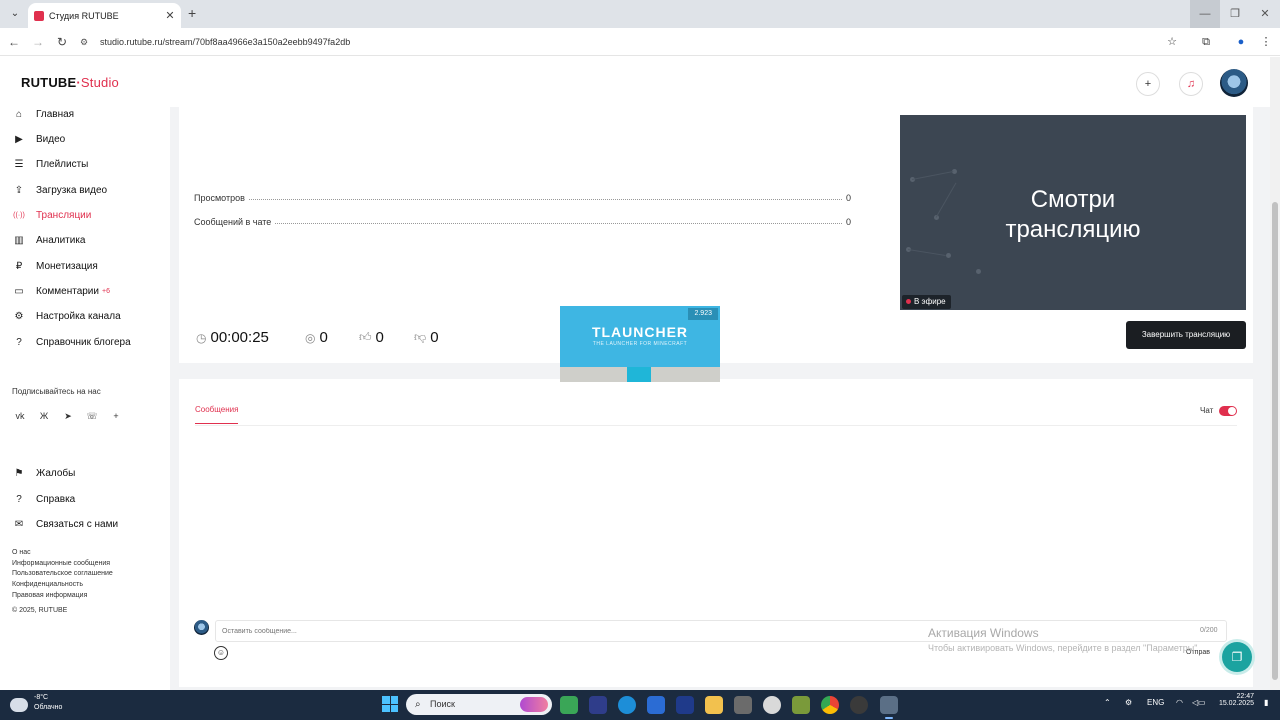 The image size is (1280, 720). Describe the element at coordinates (1128, 702) in the screenshot. I see `tray-app-icon: ⚙` at that location.